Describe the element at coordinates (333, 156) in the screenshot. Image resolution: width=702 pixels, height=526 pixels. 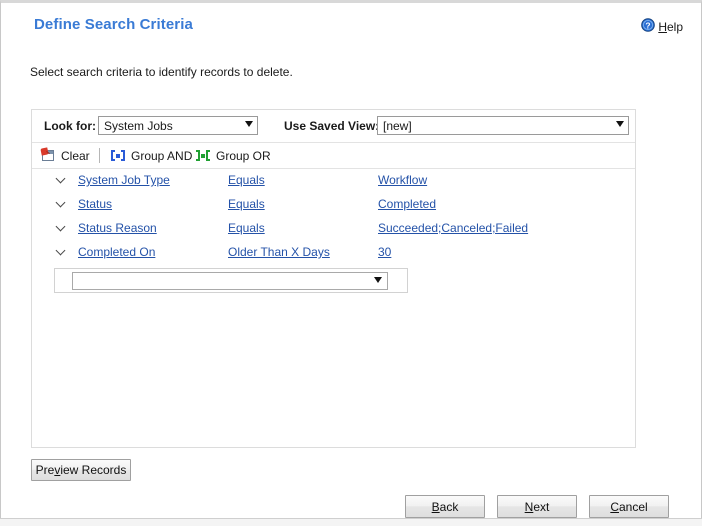
I see `criteria-toolbar: Clear Group AND Group OR` at that location.